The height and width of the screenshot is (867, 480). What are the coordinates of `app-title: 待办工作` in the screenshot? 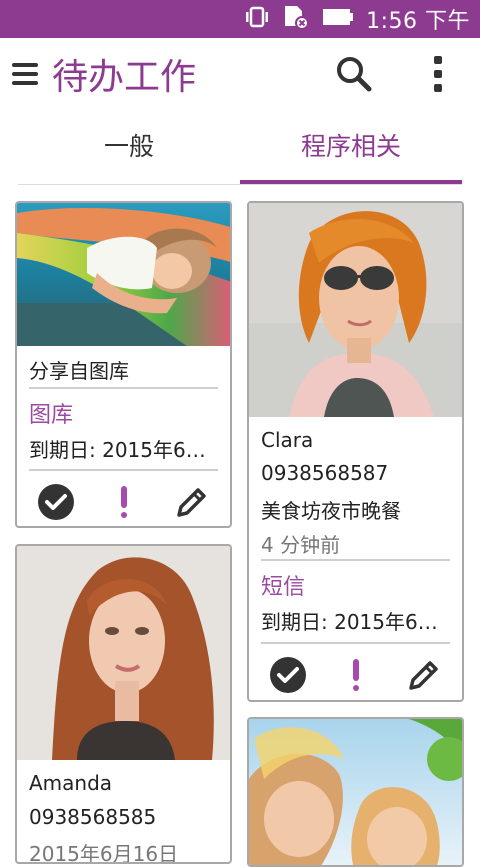 It's located at (124, 77).